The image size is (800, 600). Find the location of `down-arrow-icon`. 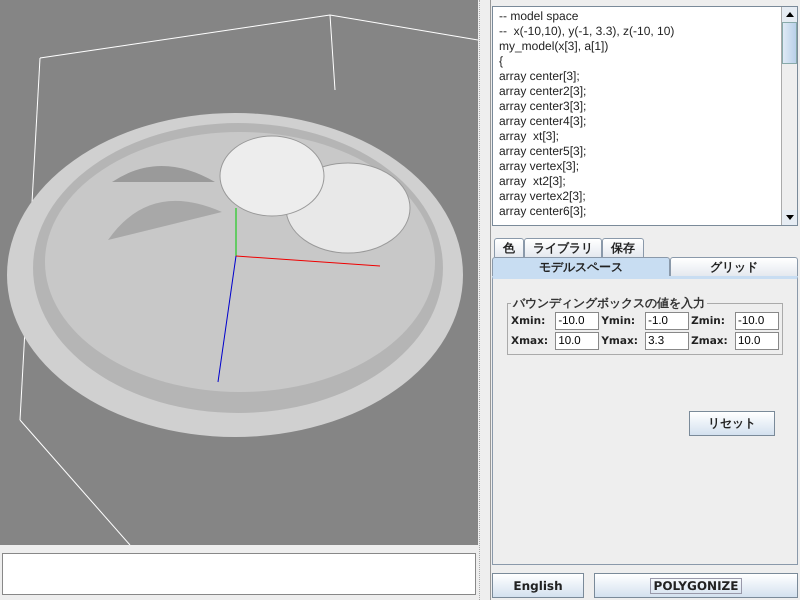

down-arrow-icon is located at coordinates (790, 217).